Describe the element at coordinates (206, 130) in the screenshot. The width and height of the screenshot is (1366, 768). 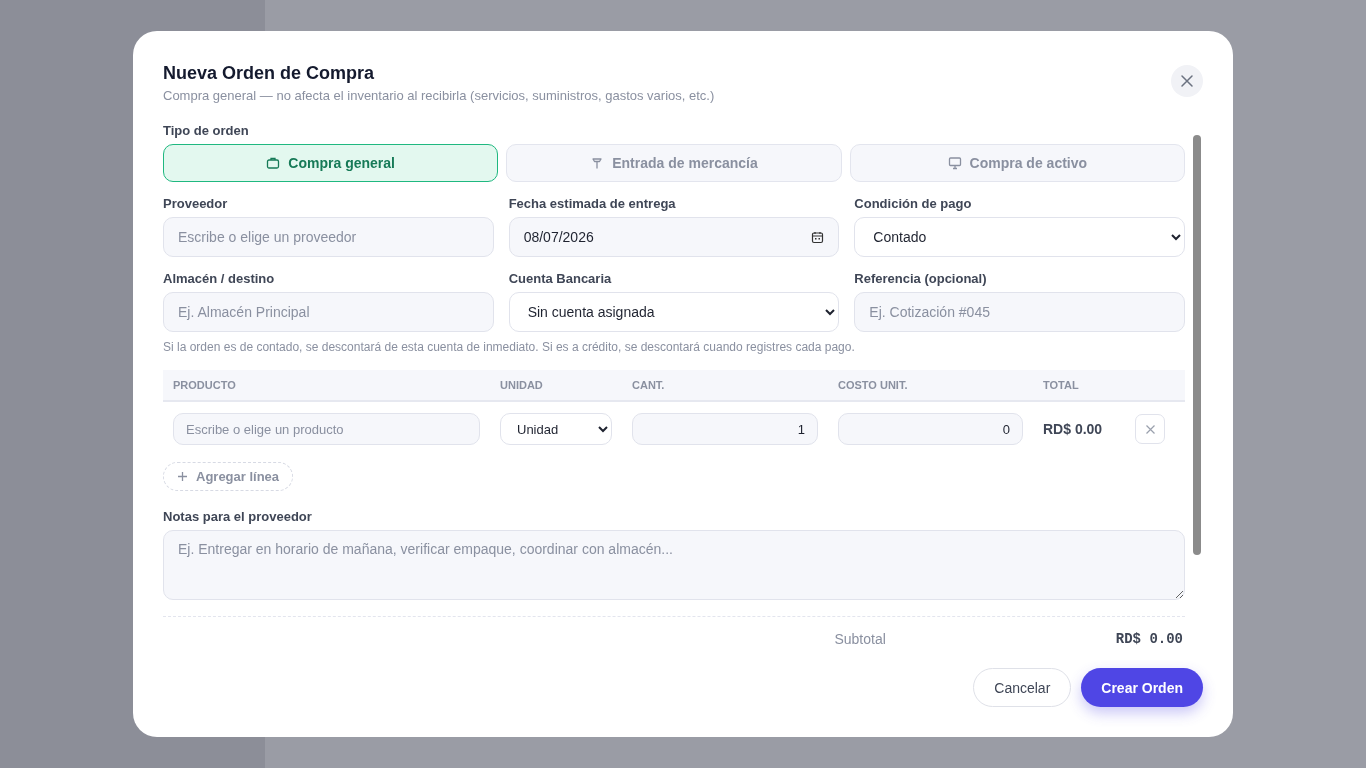
I see `field-label: Tipo de orden` at that location.